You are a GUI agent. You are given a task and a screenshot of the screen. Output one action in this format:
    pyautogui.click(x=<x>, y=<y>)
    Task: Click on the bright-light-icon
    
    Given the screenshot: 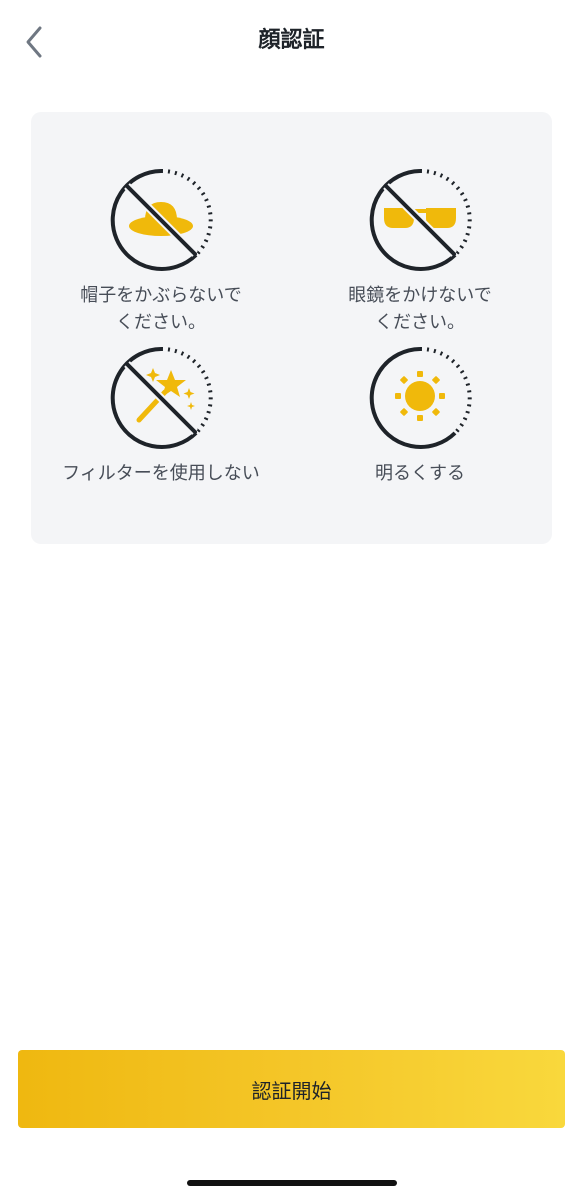 What is the action you would take?
    pyautogui.click(x=420, y=397)
    